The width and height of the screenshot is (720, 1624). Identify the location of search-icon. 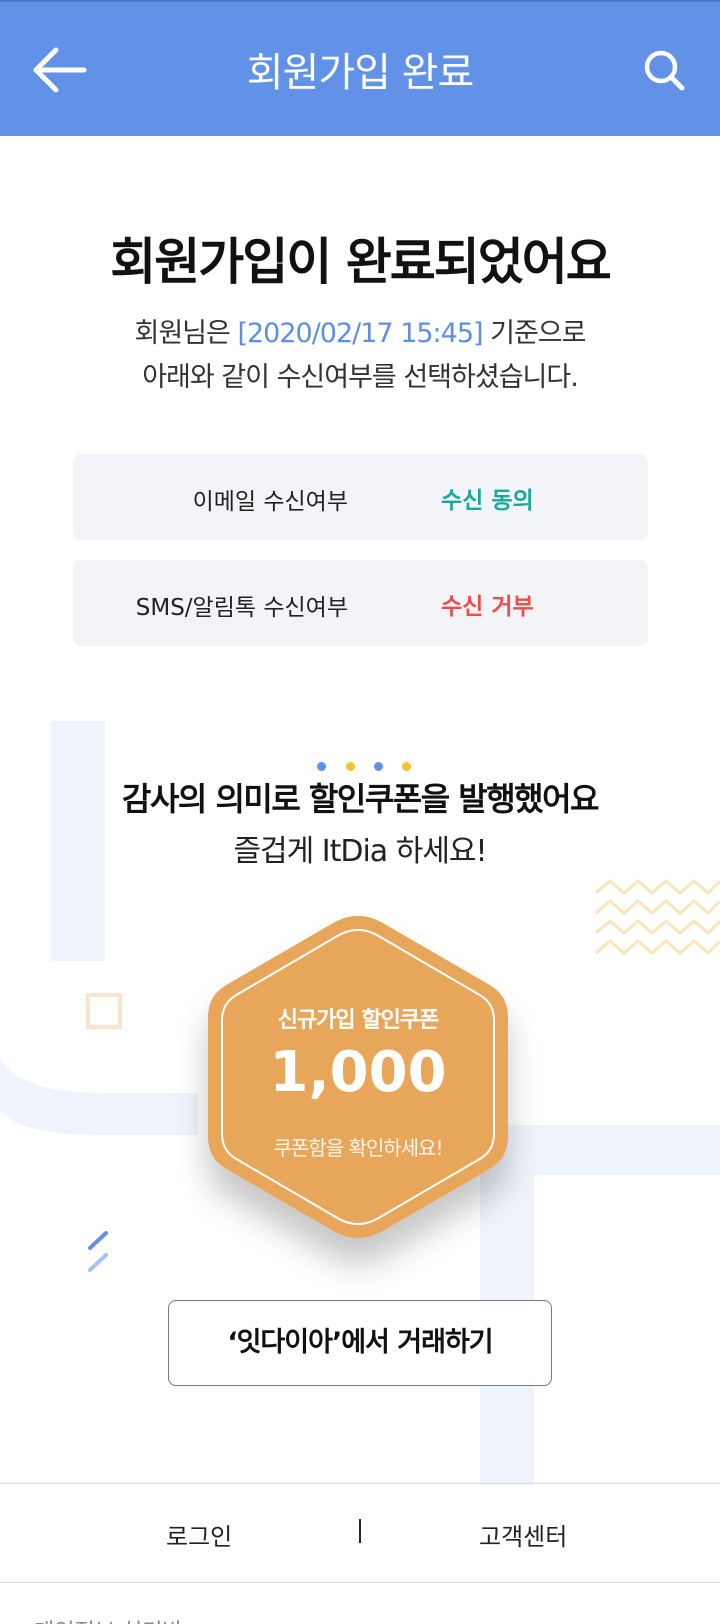
(664, 70).